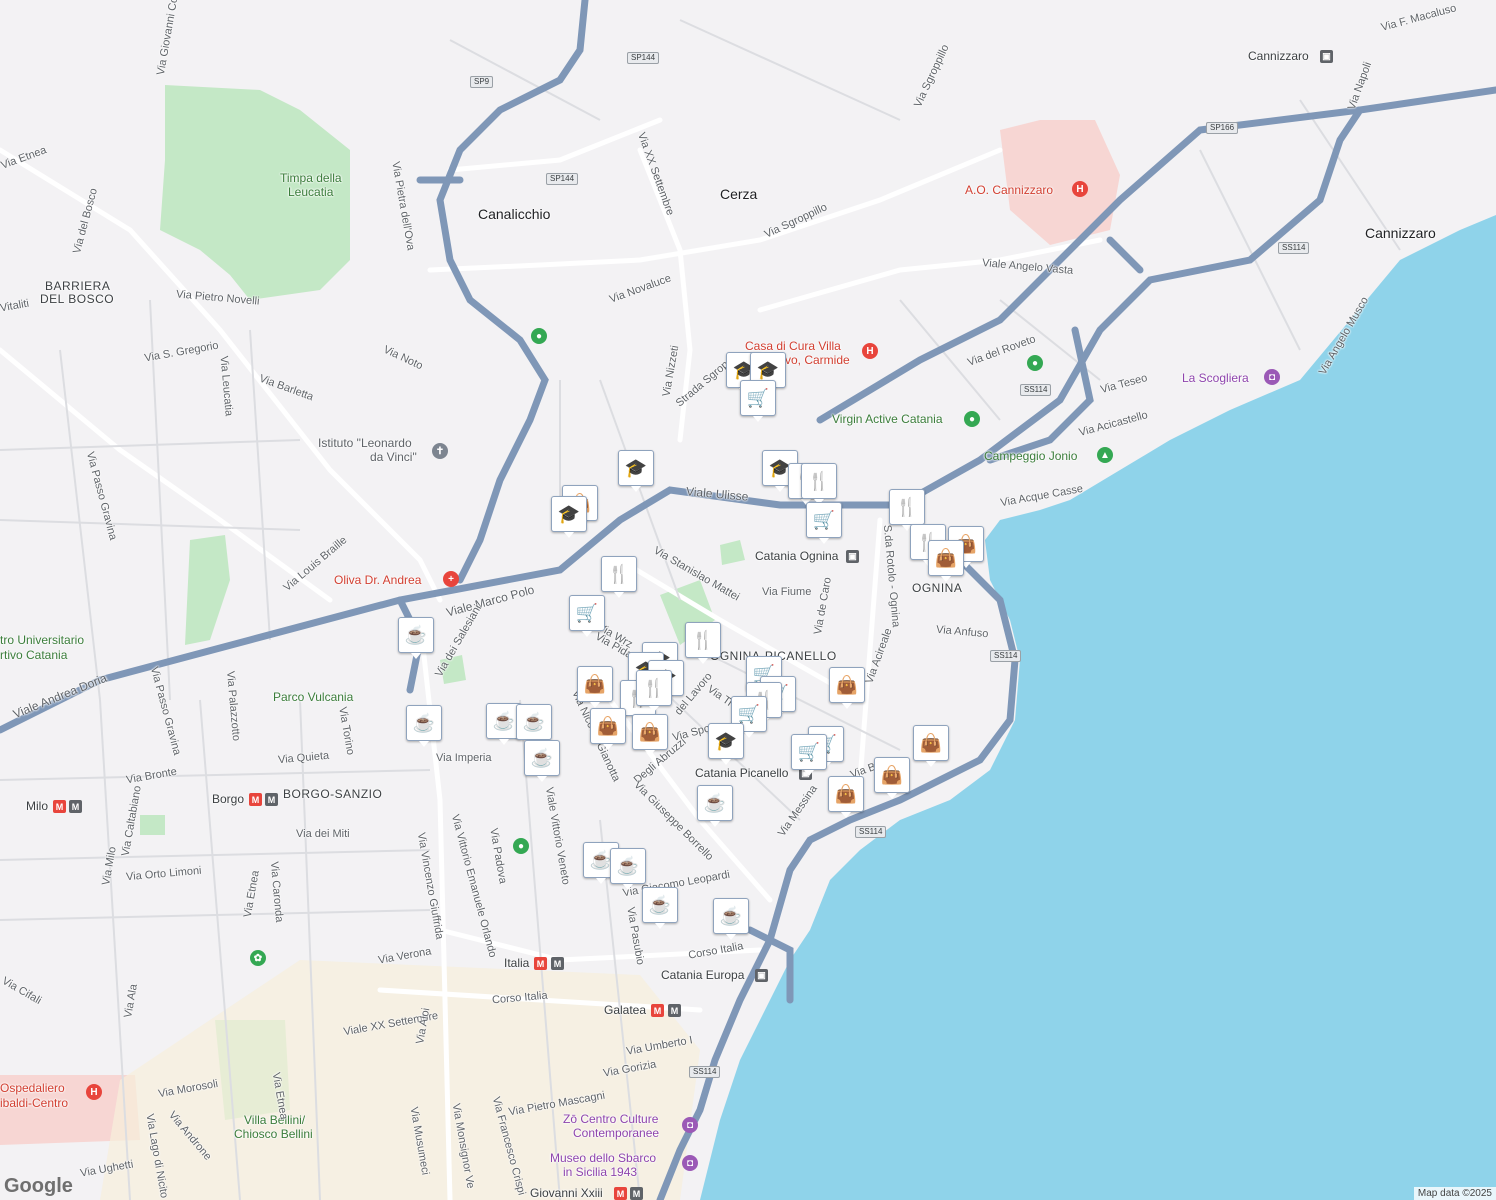 This screenshot has height=1200, width=1496. What do you see at coordinates (514, 214) in the screenshot?
I see `label-canalicchio: Canalicchio` at bounding box center [514, 214].